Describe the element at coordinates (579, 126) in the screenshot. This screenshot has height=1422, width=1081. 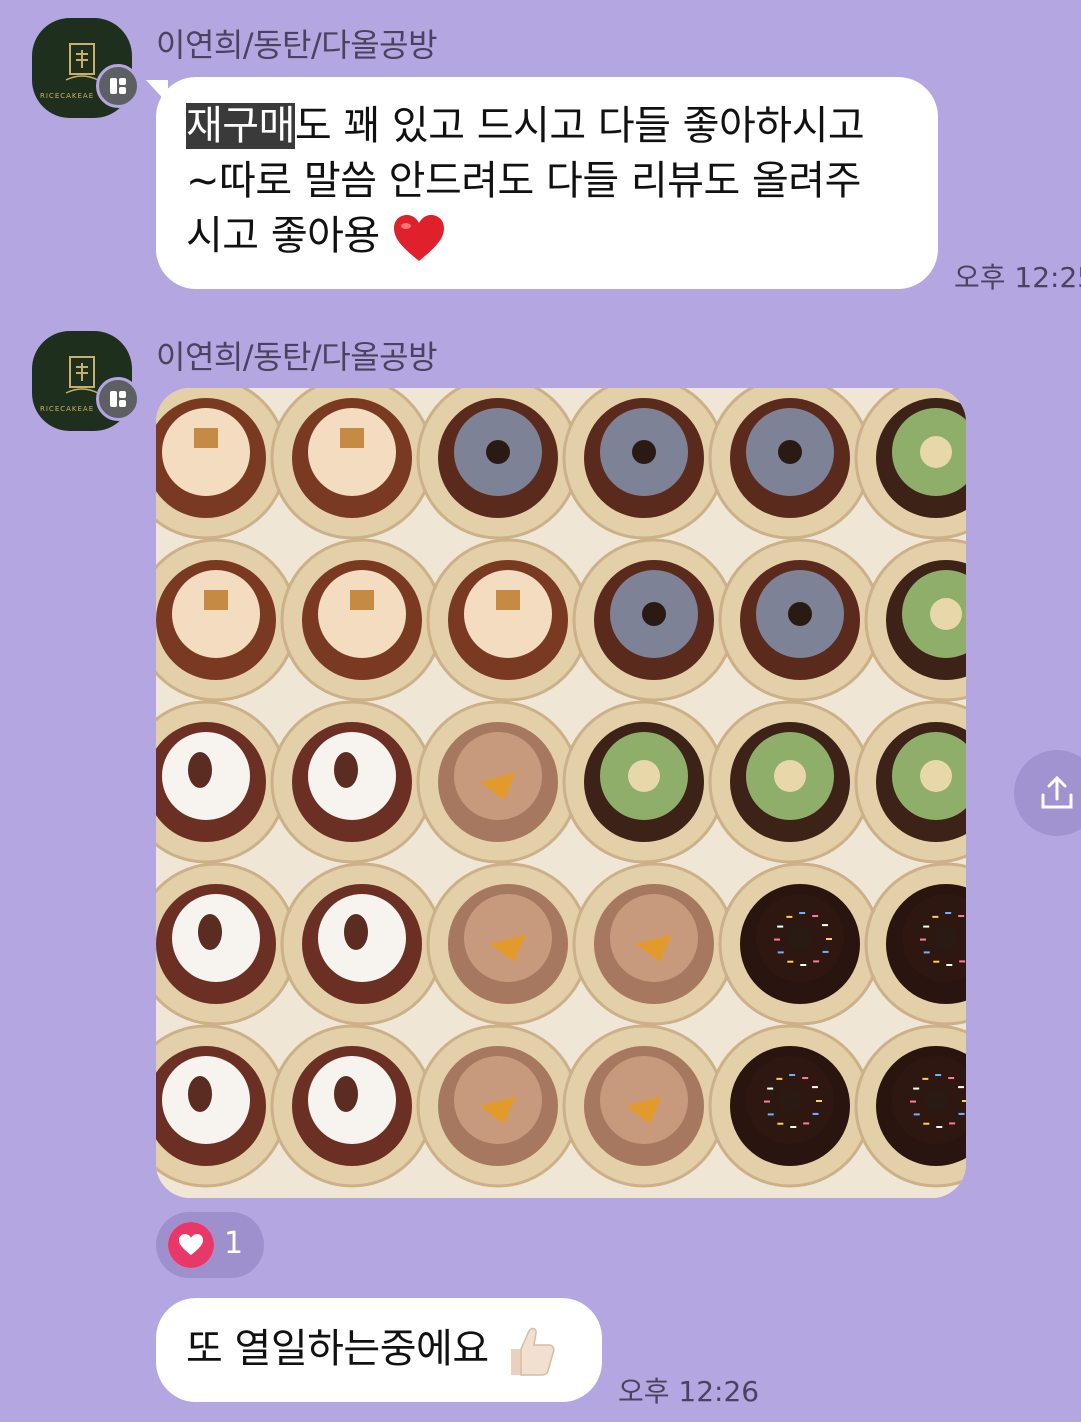
I see `message-text-line1: 도 꽤 있고 드시고 다들 좋아하시고` at that location.